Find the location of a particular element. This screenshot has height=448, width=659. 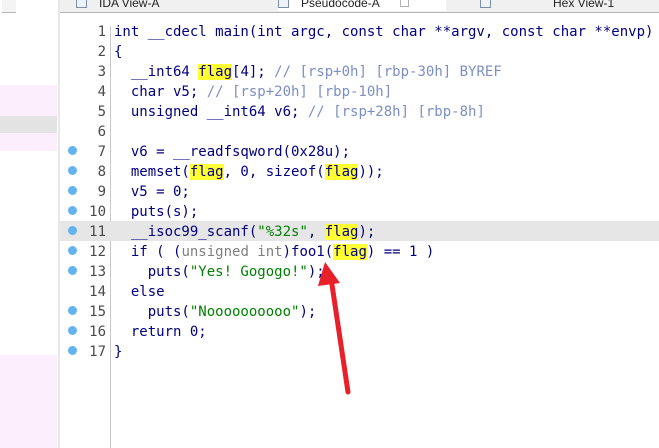

arrow-shaft is located at coordinates (339, 335).